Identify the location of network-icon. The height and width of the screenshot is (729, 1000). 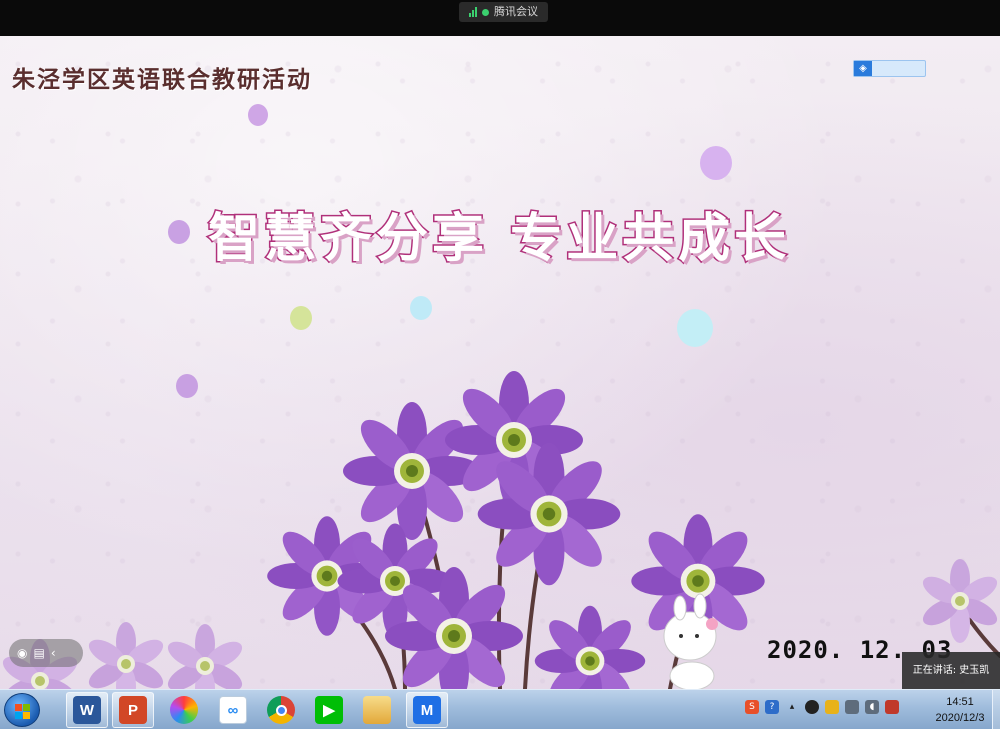
(852, 707).